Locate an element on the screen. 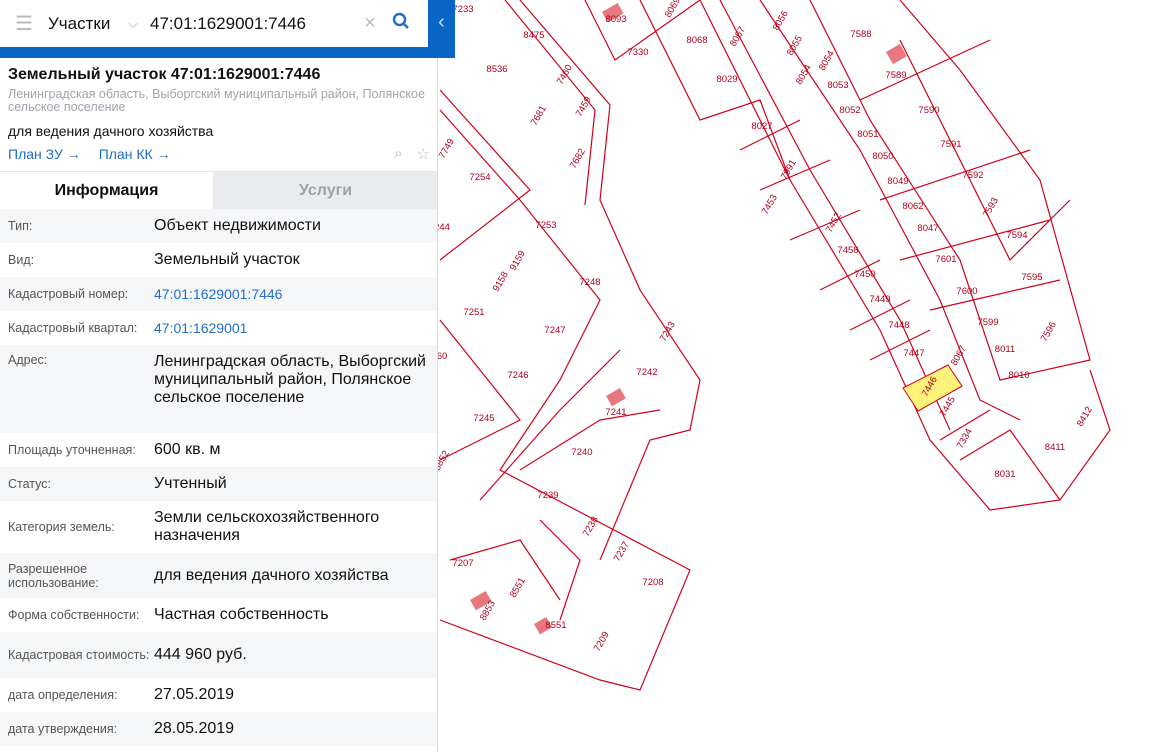  clear-icon: × is located at coordinates (370, 23).